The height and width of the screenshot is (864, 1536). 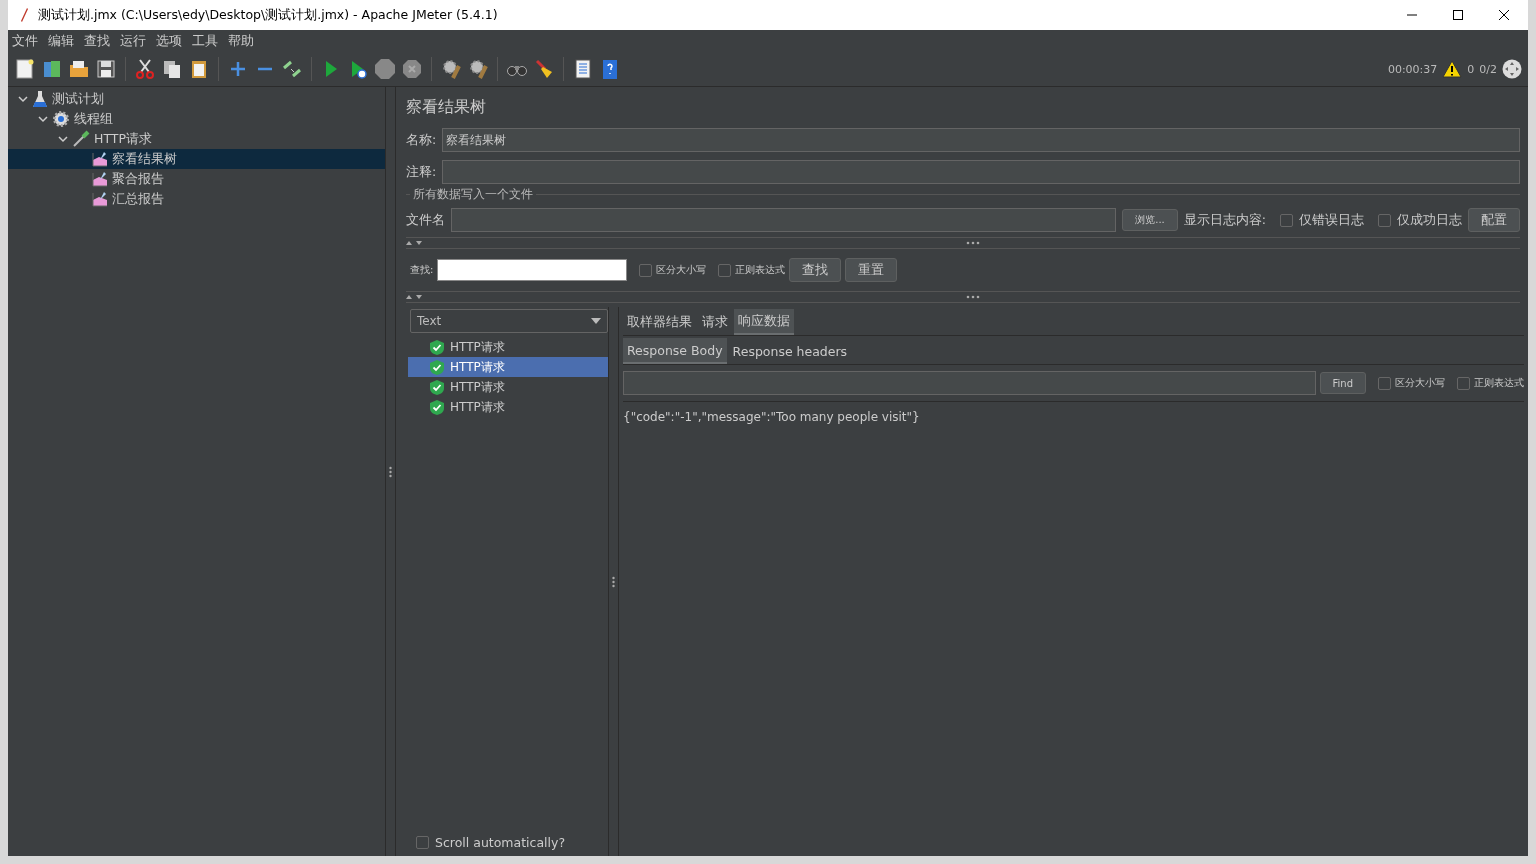 What do you see at coordinates (145, 69) in the screenshot?
I see `cut-icon` at bounding box center [145, 69].